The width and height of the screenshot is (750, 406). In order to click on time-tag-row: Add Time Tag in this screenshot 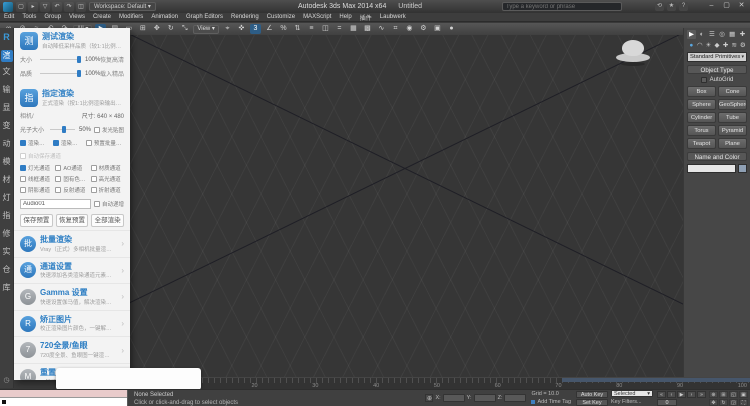, I will do `click(551, 402)`.